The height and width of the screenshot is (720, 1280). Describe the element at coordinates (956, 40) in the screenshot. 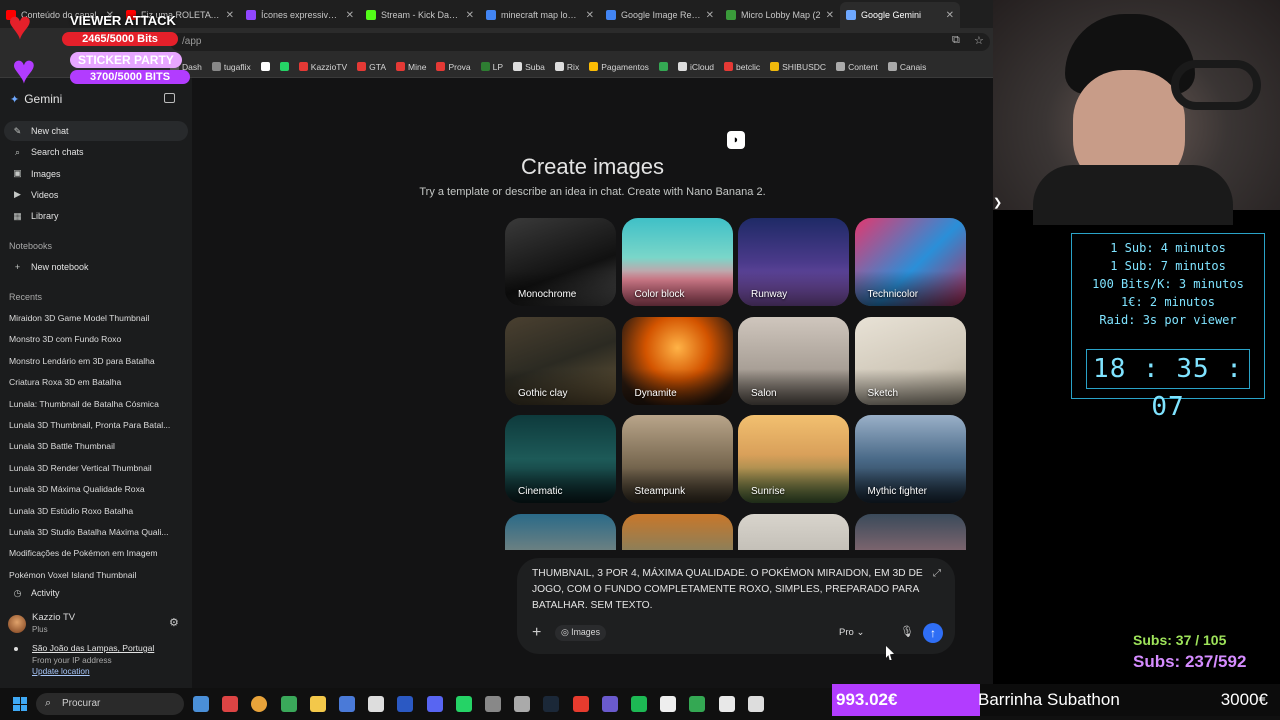

I see `translate-icon: ⧉` at that location.